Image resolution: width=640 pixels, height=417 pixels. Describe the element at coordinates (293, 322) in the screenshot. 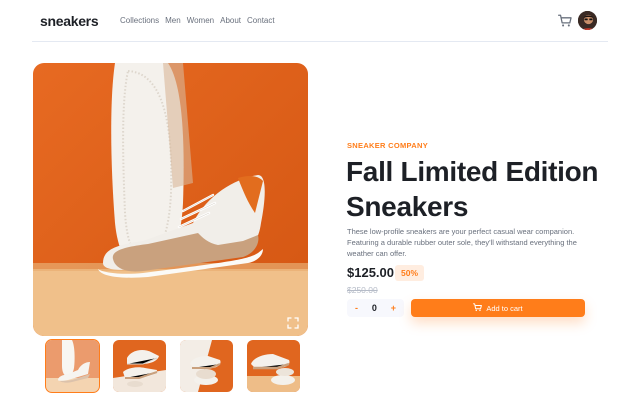

I see `expand-icon` at that location.